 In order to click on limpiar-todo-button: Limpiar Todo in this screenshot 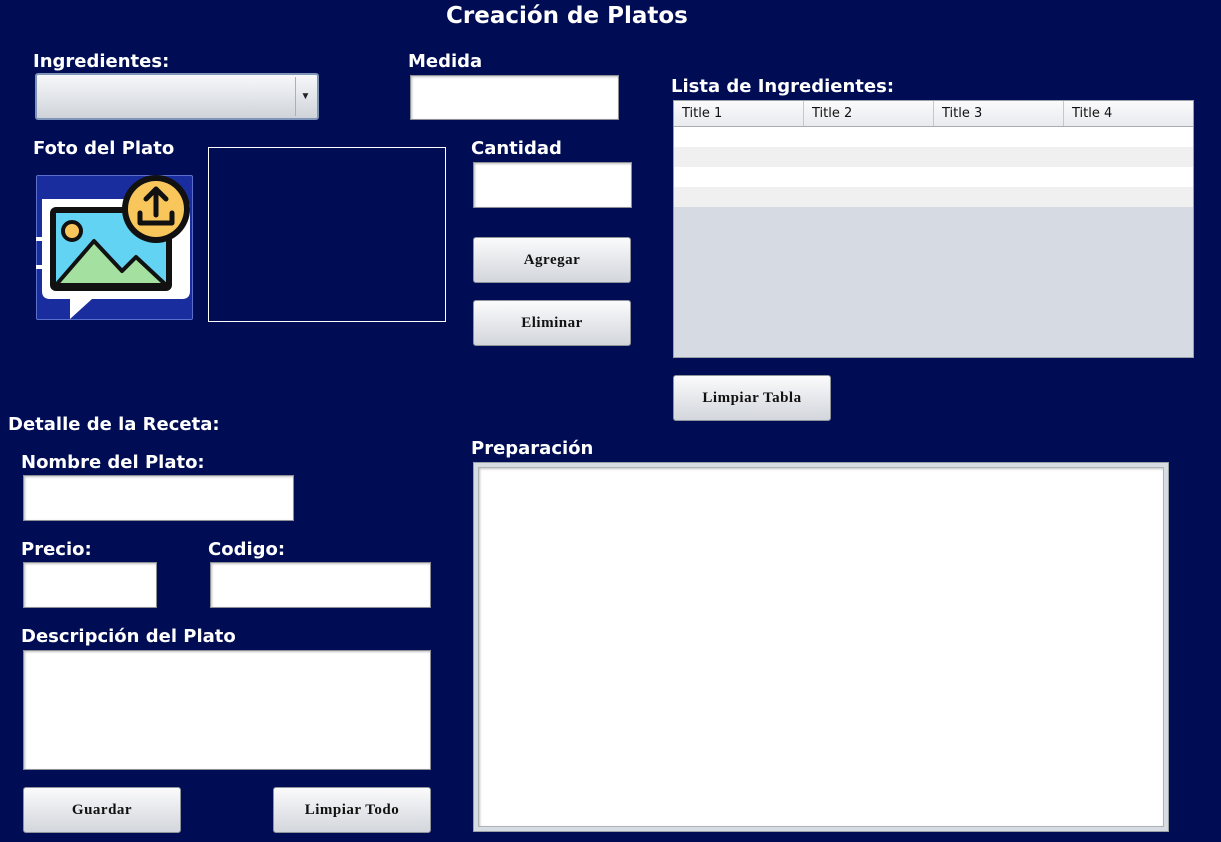, I will do `click(352, 810)`.